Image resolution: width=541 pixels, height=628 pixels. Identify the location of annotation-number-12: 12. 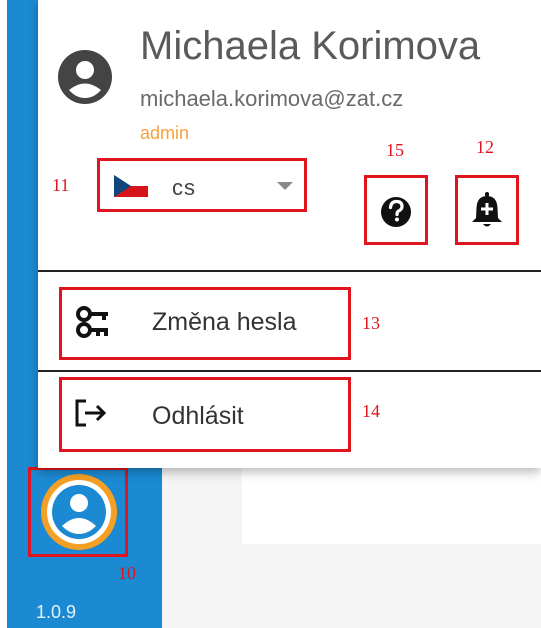
(485, 147).